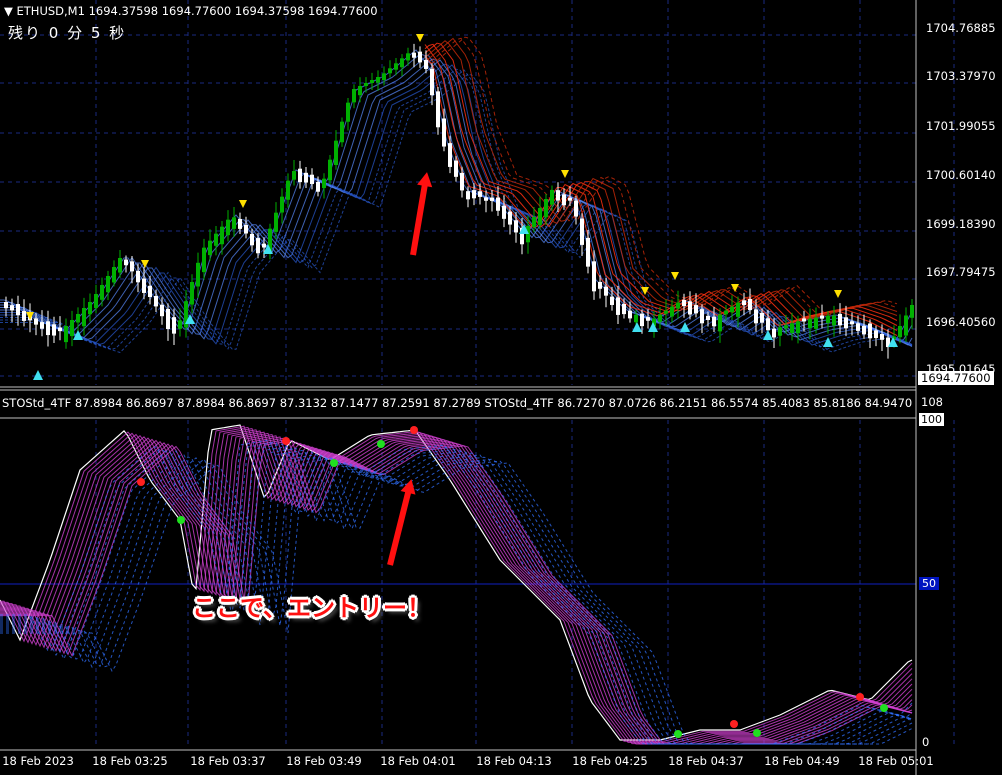 Image resolution: width=1002 pixels, height=775 pixels. What do you see at coordinates (400, 525) in the screenshot?
I see `red-arrow-shaft` at bounding box center [400, 525].